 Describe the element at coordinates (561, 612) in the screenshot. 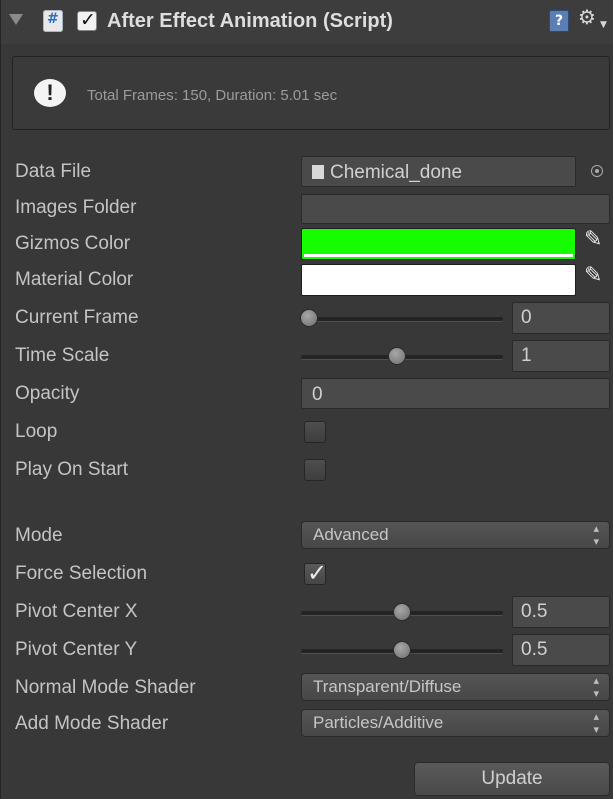

I see `pivot-center-x-input: 0.5` at that location.